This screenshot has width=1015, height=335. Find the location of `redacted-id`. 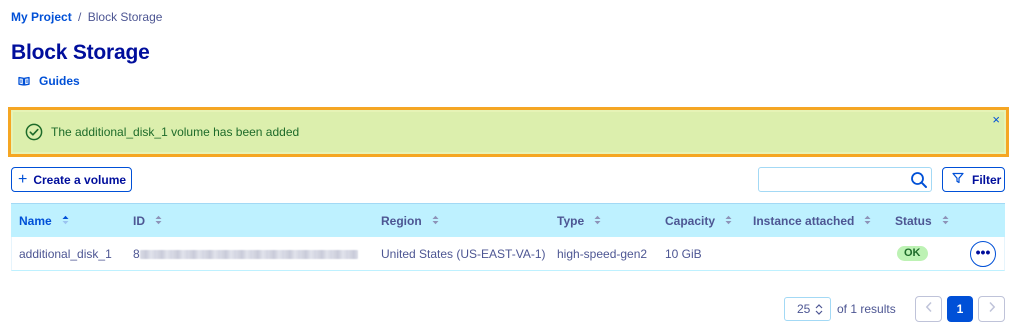

redacted-id is located at coordinates (249, 254).